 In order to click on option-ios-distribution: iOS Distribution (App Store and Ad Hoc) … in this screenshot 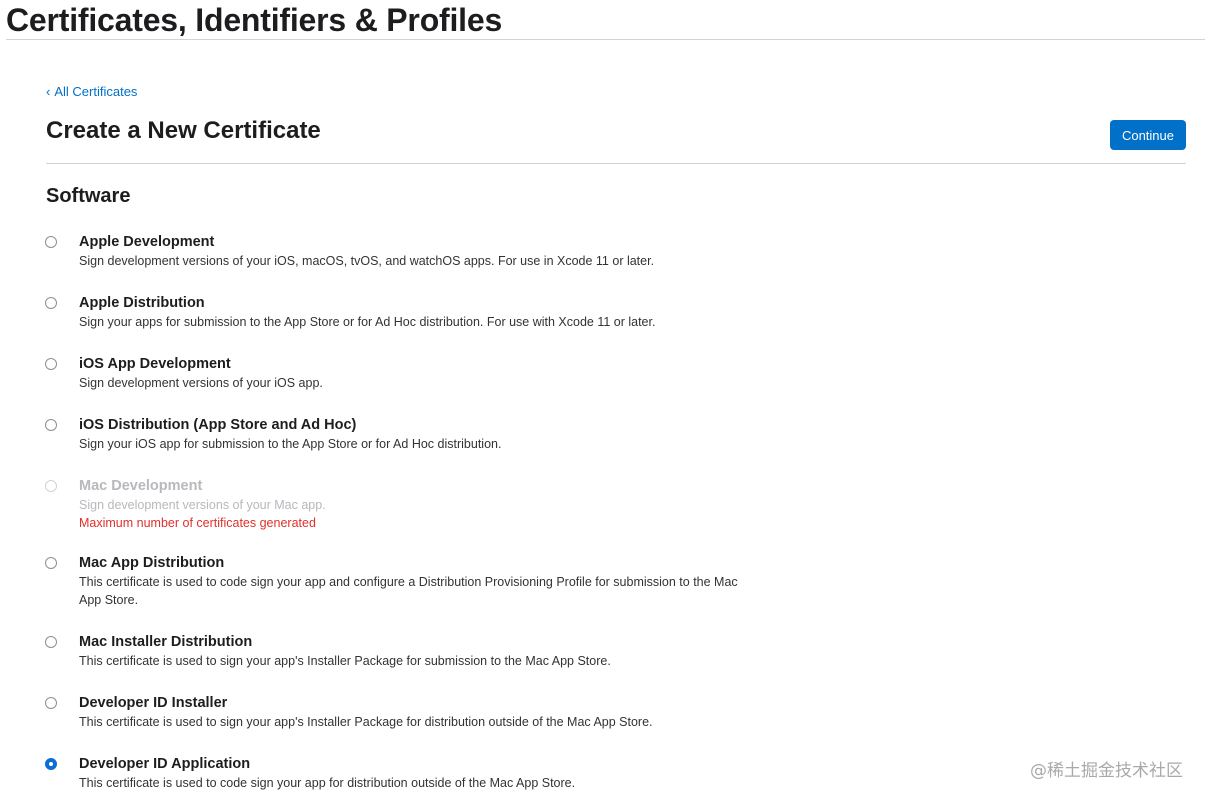, I will do `click(404, 445)`.